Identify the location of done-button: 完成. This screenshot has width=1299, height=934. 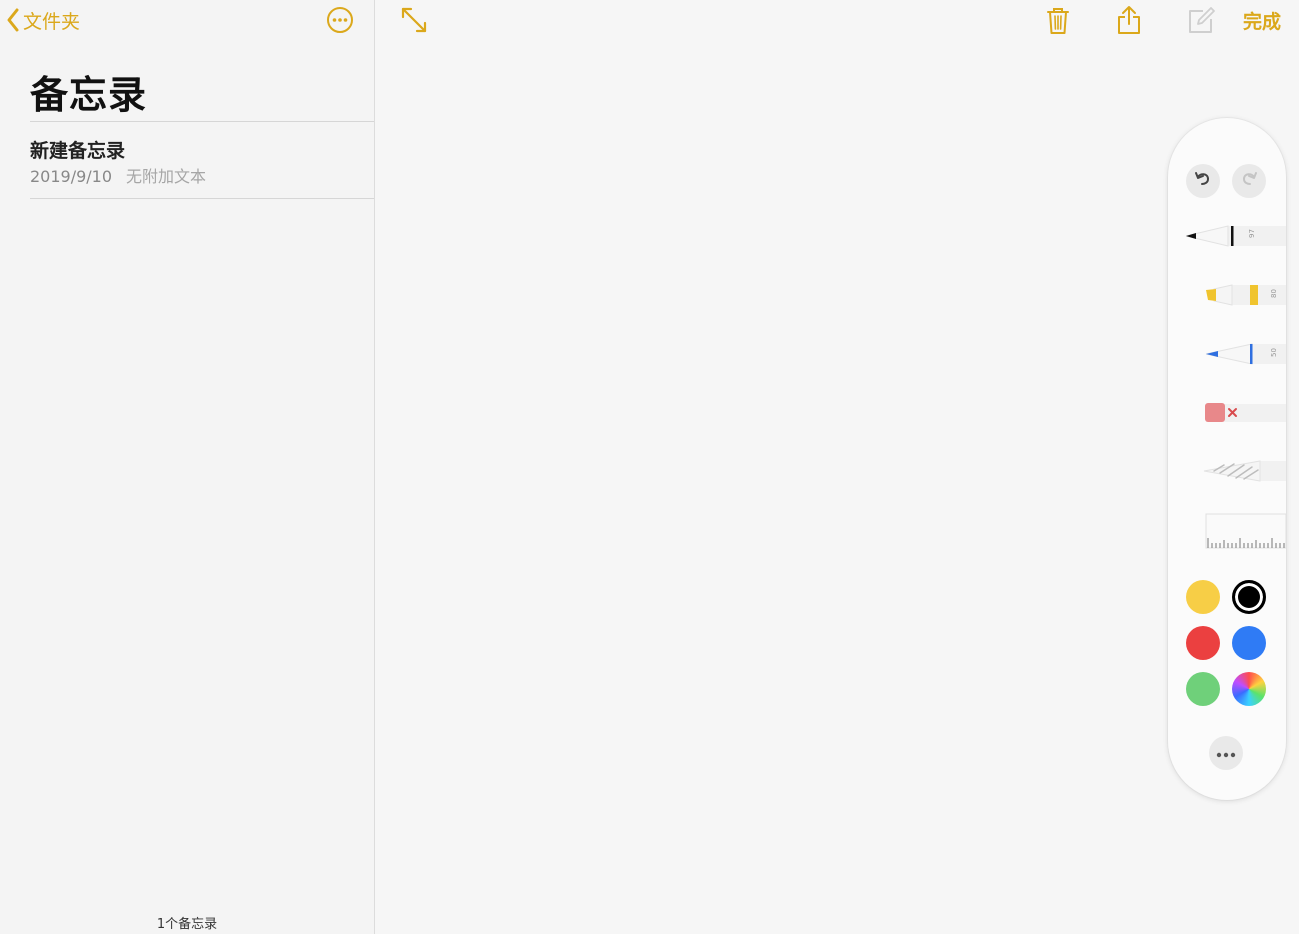
(1262, 20).